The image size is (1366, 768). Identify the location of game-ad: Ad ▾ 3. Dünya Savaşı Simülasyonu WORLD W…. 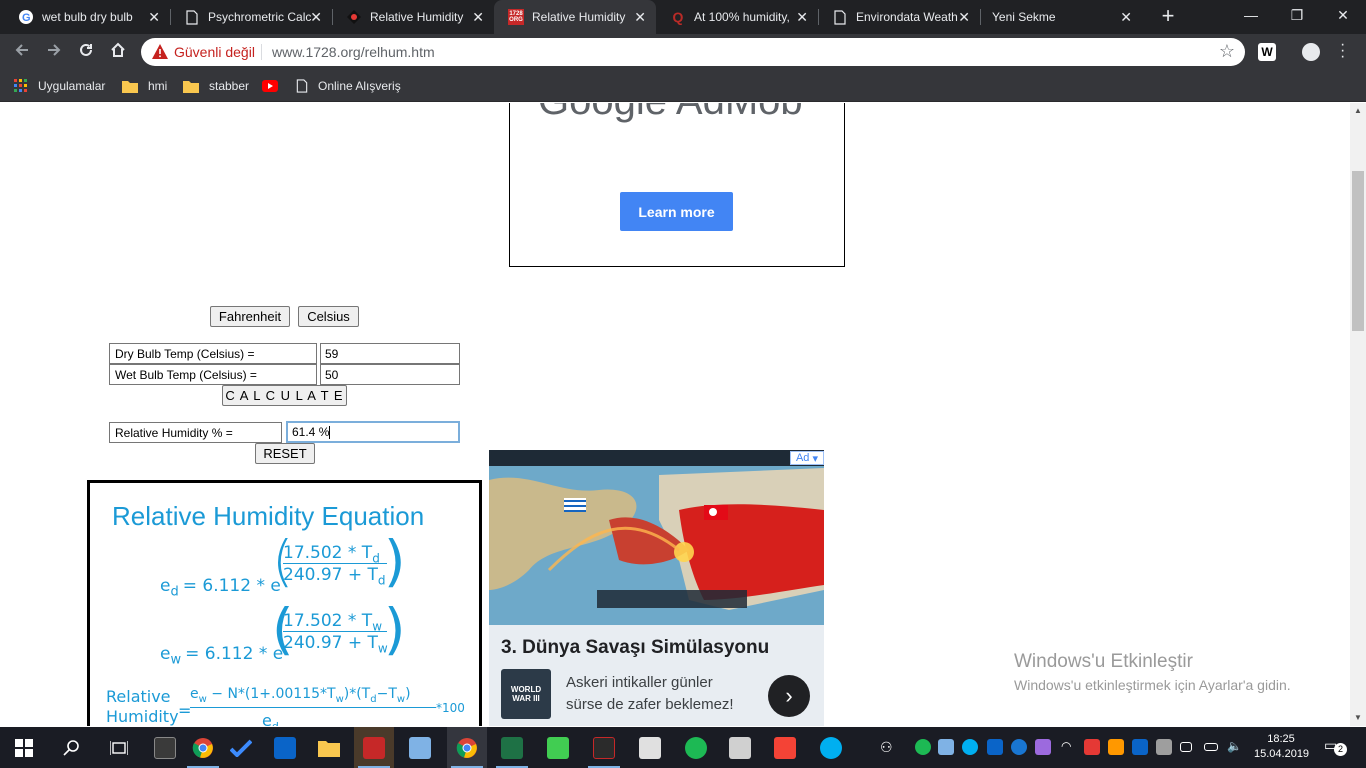
(656, 588).